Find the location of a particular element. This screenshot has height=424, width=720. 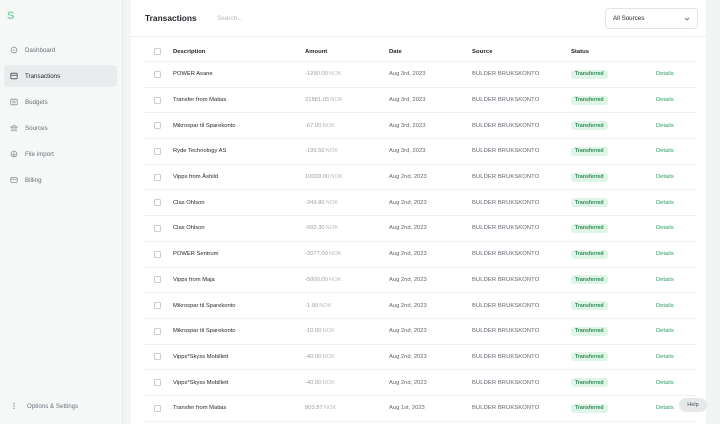

row-date: Aug 3rd, 2023 is located at coordinates (407, 125).